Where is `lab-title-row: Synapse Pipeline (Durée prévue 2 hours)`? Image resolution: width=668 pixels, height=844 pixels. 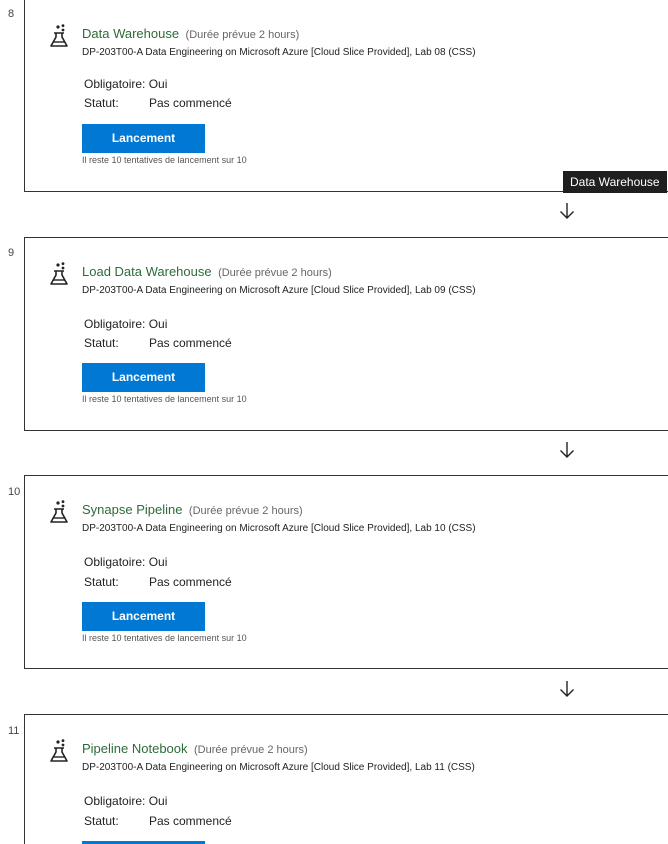 lab-title-row: Synapse Pipeline (Durée prévue 2 hours) is located at coordinates (192, 510).